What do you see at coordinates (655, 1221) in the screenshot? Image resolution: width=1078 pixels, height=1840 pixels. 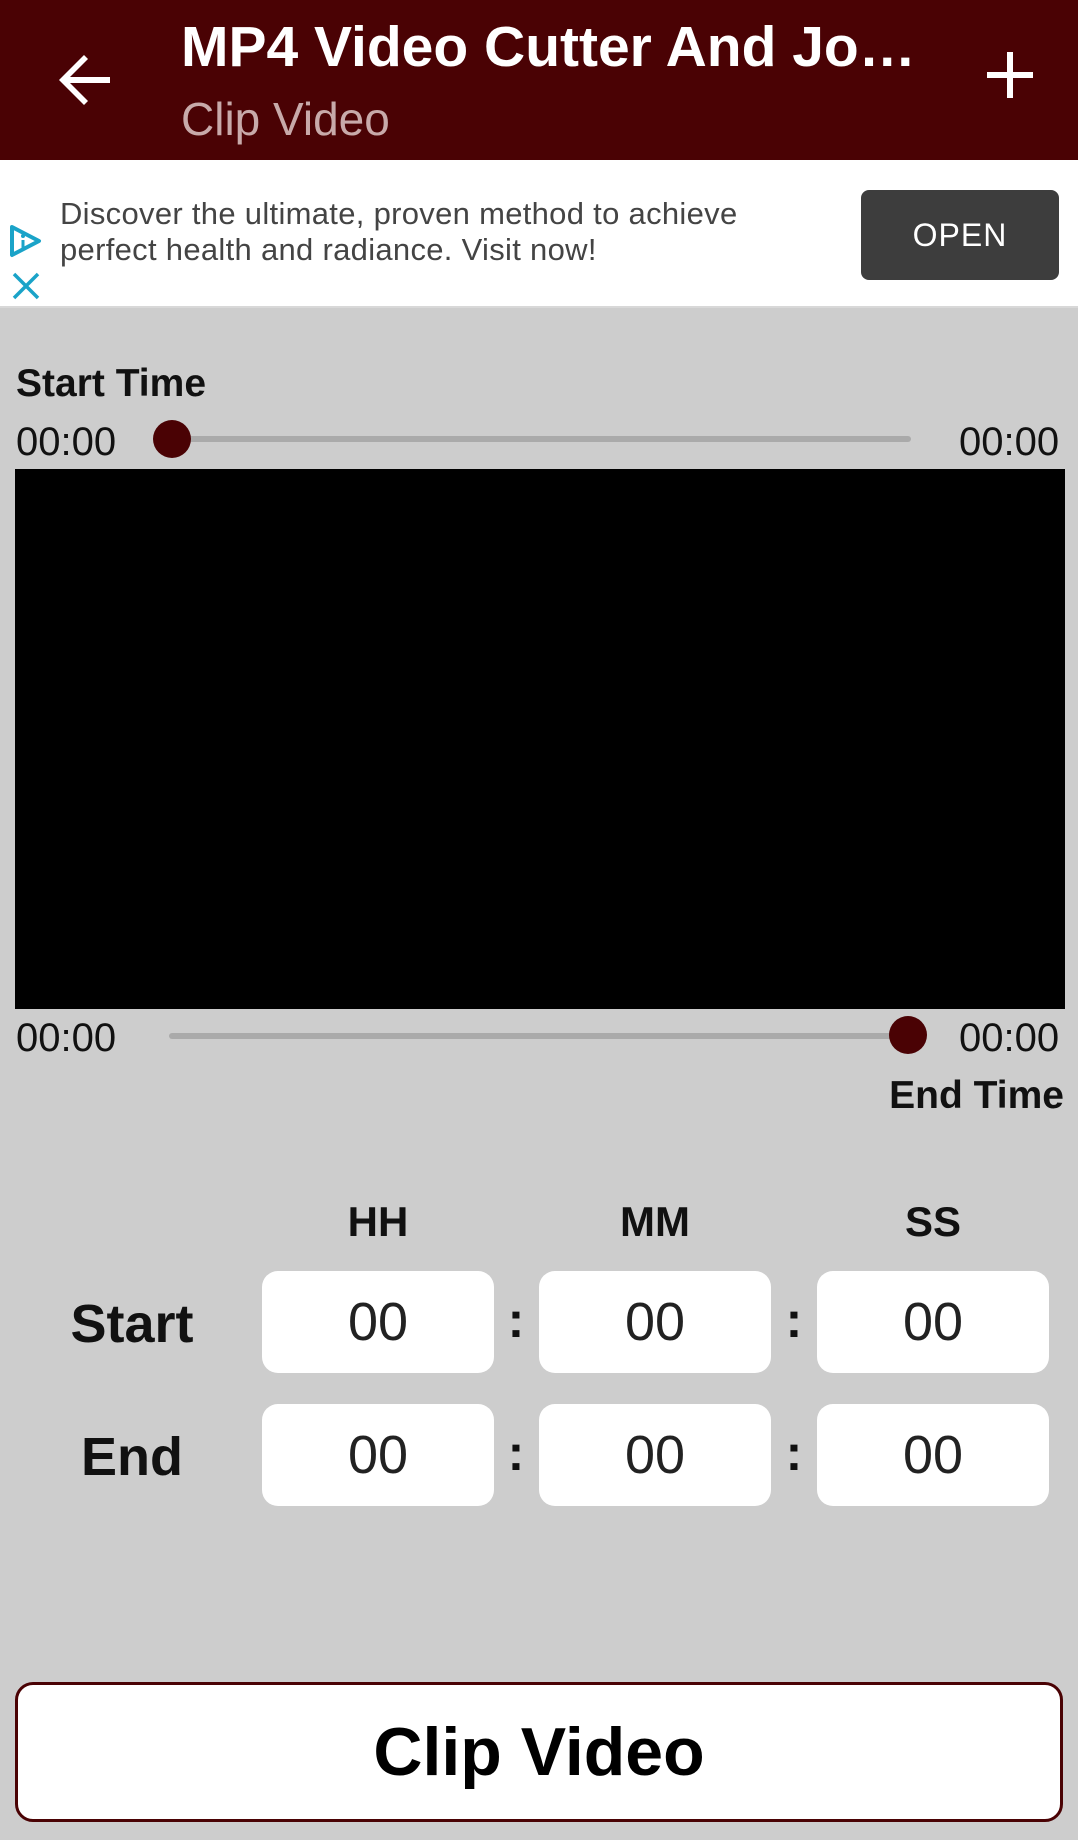 I see `mm-header: MM` at bounding box center [655, 1221].